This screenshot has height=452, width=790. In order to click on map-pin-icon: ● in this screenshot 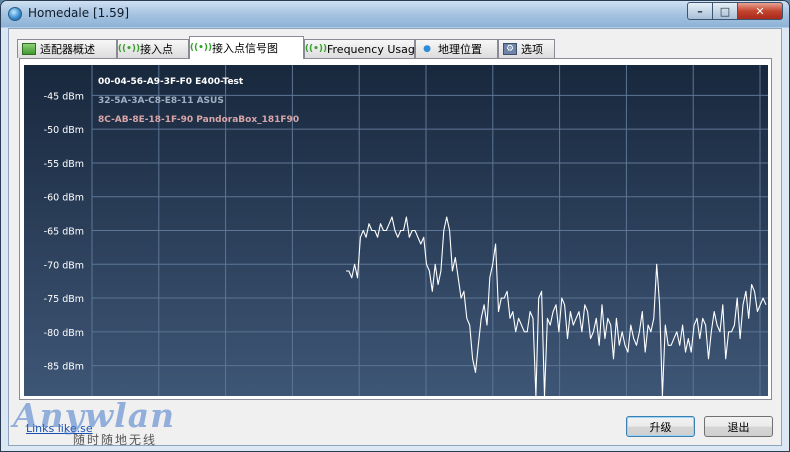, I will do `click(427, 49)`.